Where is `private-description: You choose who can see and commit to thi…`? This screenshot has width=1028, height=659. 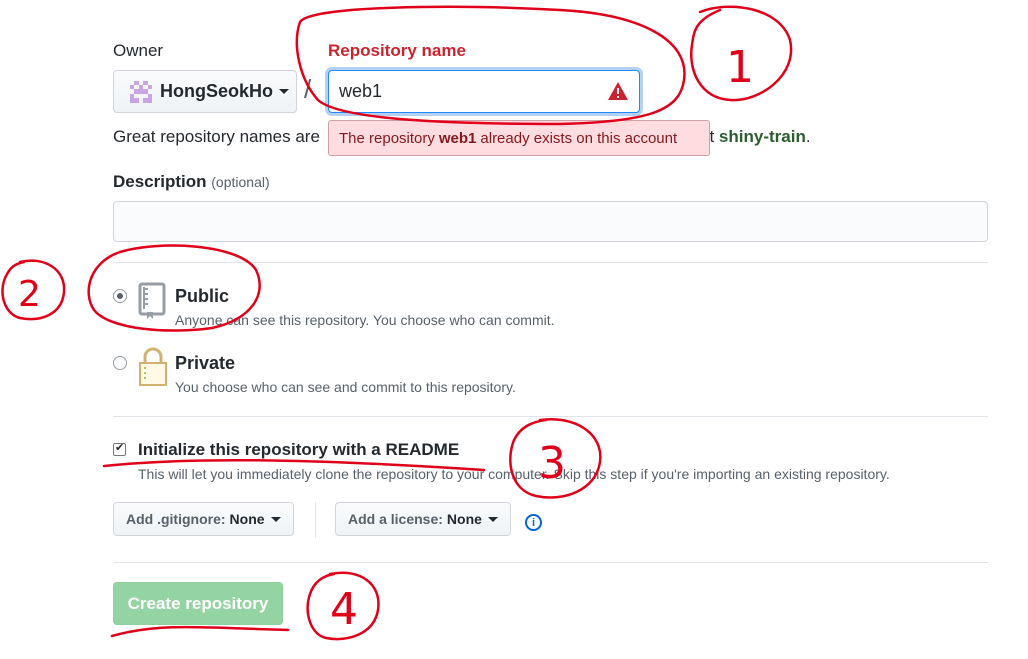
private-description: You choose who can see and commit to thi… is located at coordinates (345, 387).